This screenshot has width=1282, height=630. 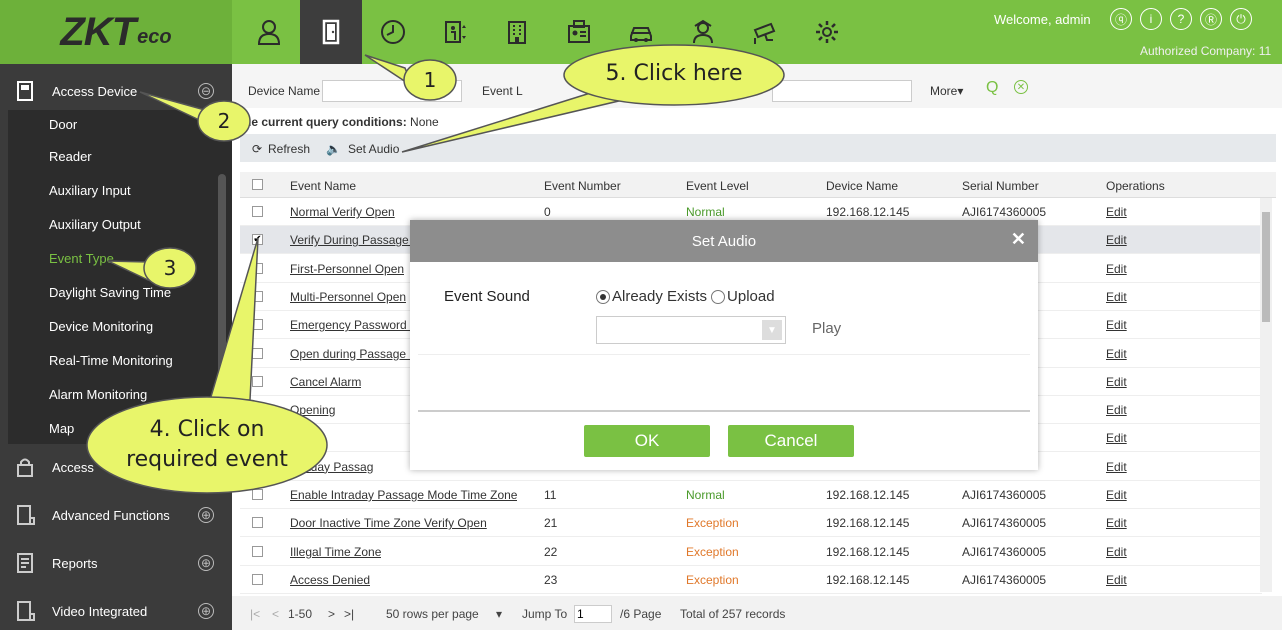 What do you see at coordinates (691, 330) in the screenshot?
I see `sound-file-select: ▼` at bounding box center [691, 330].